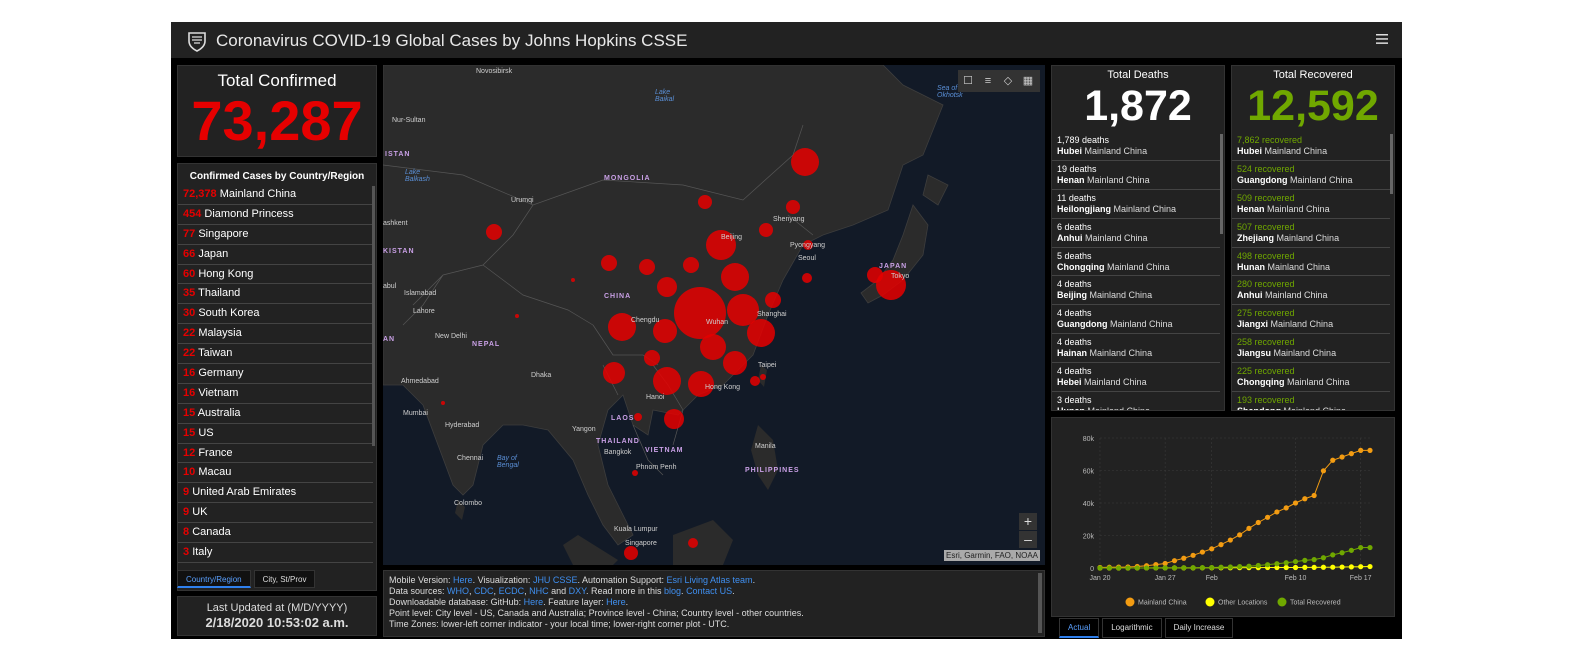 This screenshot has width=1588, height=665. What do you see at coordinates (214, 579) in the screenshot?
I see `tab-country-region: Country/Region` at bounding box center [214, 579].